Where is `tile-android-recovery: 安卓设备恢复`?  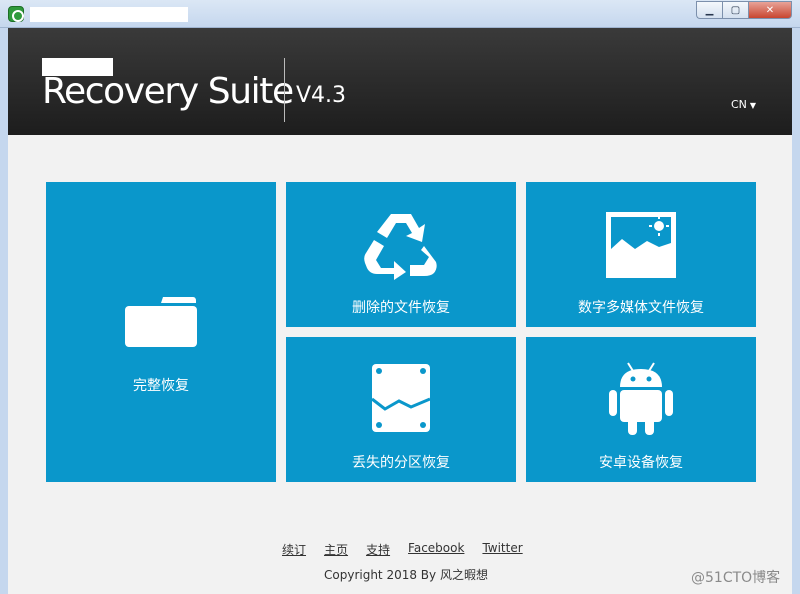 tile-android-recovery: 安卓设备恢复 is located at coordinates (641, 409).